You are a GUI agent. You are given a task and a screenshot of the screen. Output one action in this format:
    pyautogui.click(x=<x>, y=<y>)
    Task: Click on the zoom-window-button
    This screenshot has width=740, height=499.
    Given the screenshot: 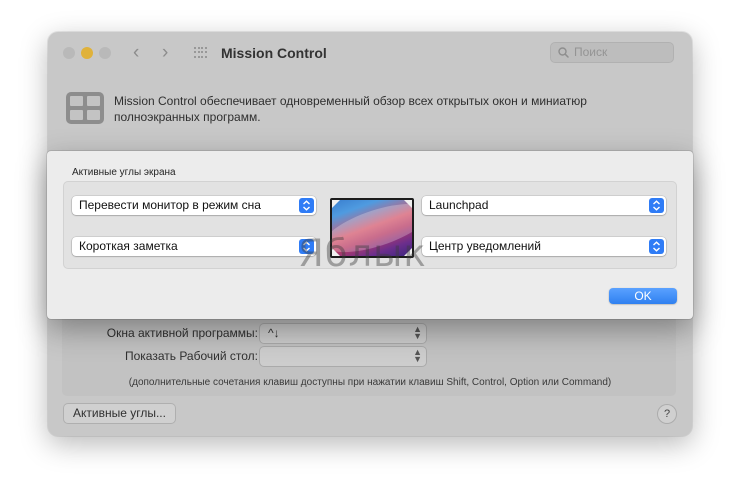 What is the action you would take?
    pyautogui.click(x=105, y=53)
    